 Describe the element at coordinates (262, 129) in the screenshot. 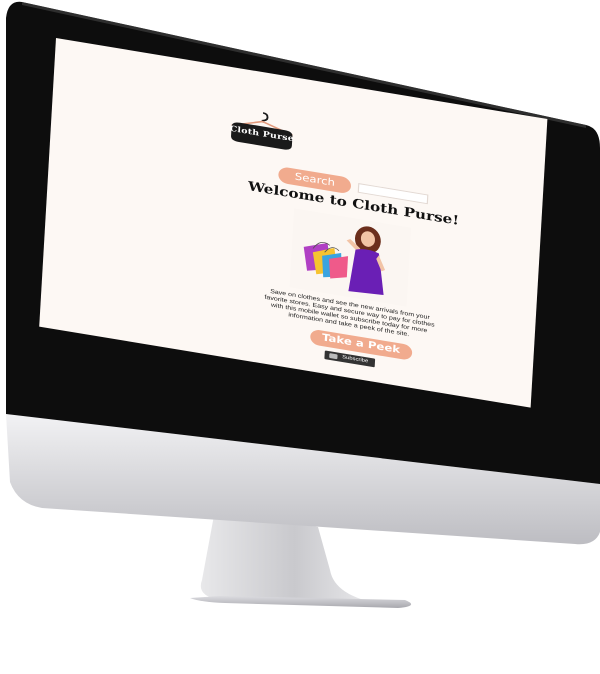

I see `logo: Cloth Purse` at that location.